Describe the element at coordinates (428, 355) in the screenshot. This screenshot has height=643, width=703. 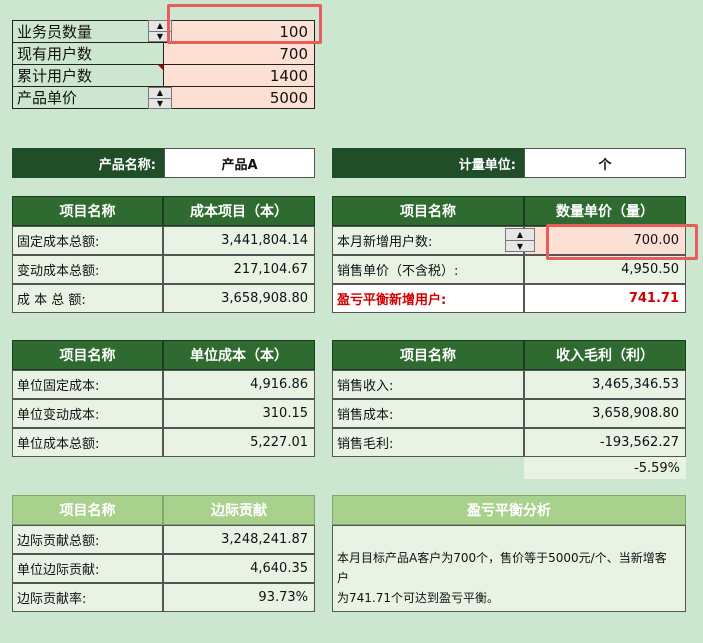
I see `profit-header-name: 项目名称` at that location.